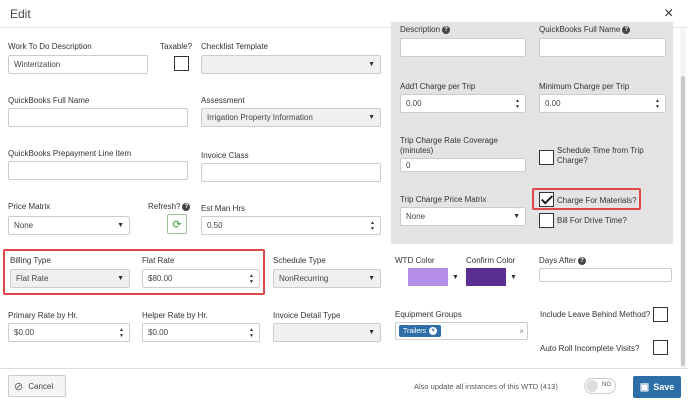 Image resolution: width=688 pixels, height=402 pixels. I want to click on cancel-button: ⊘ Cancel, so click(37, 386).